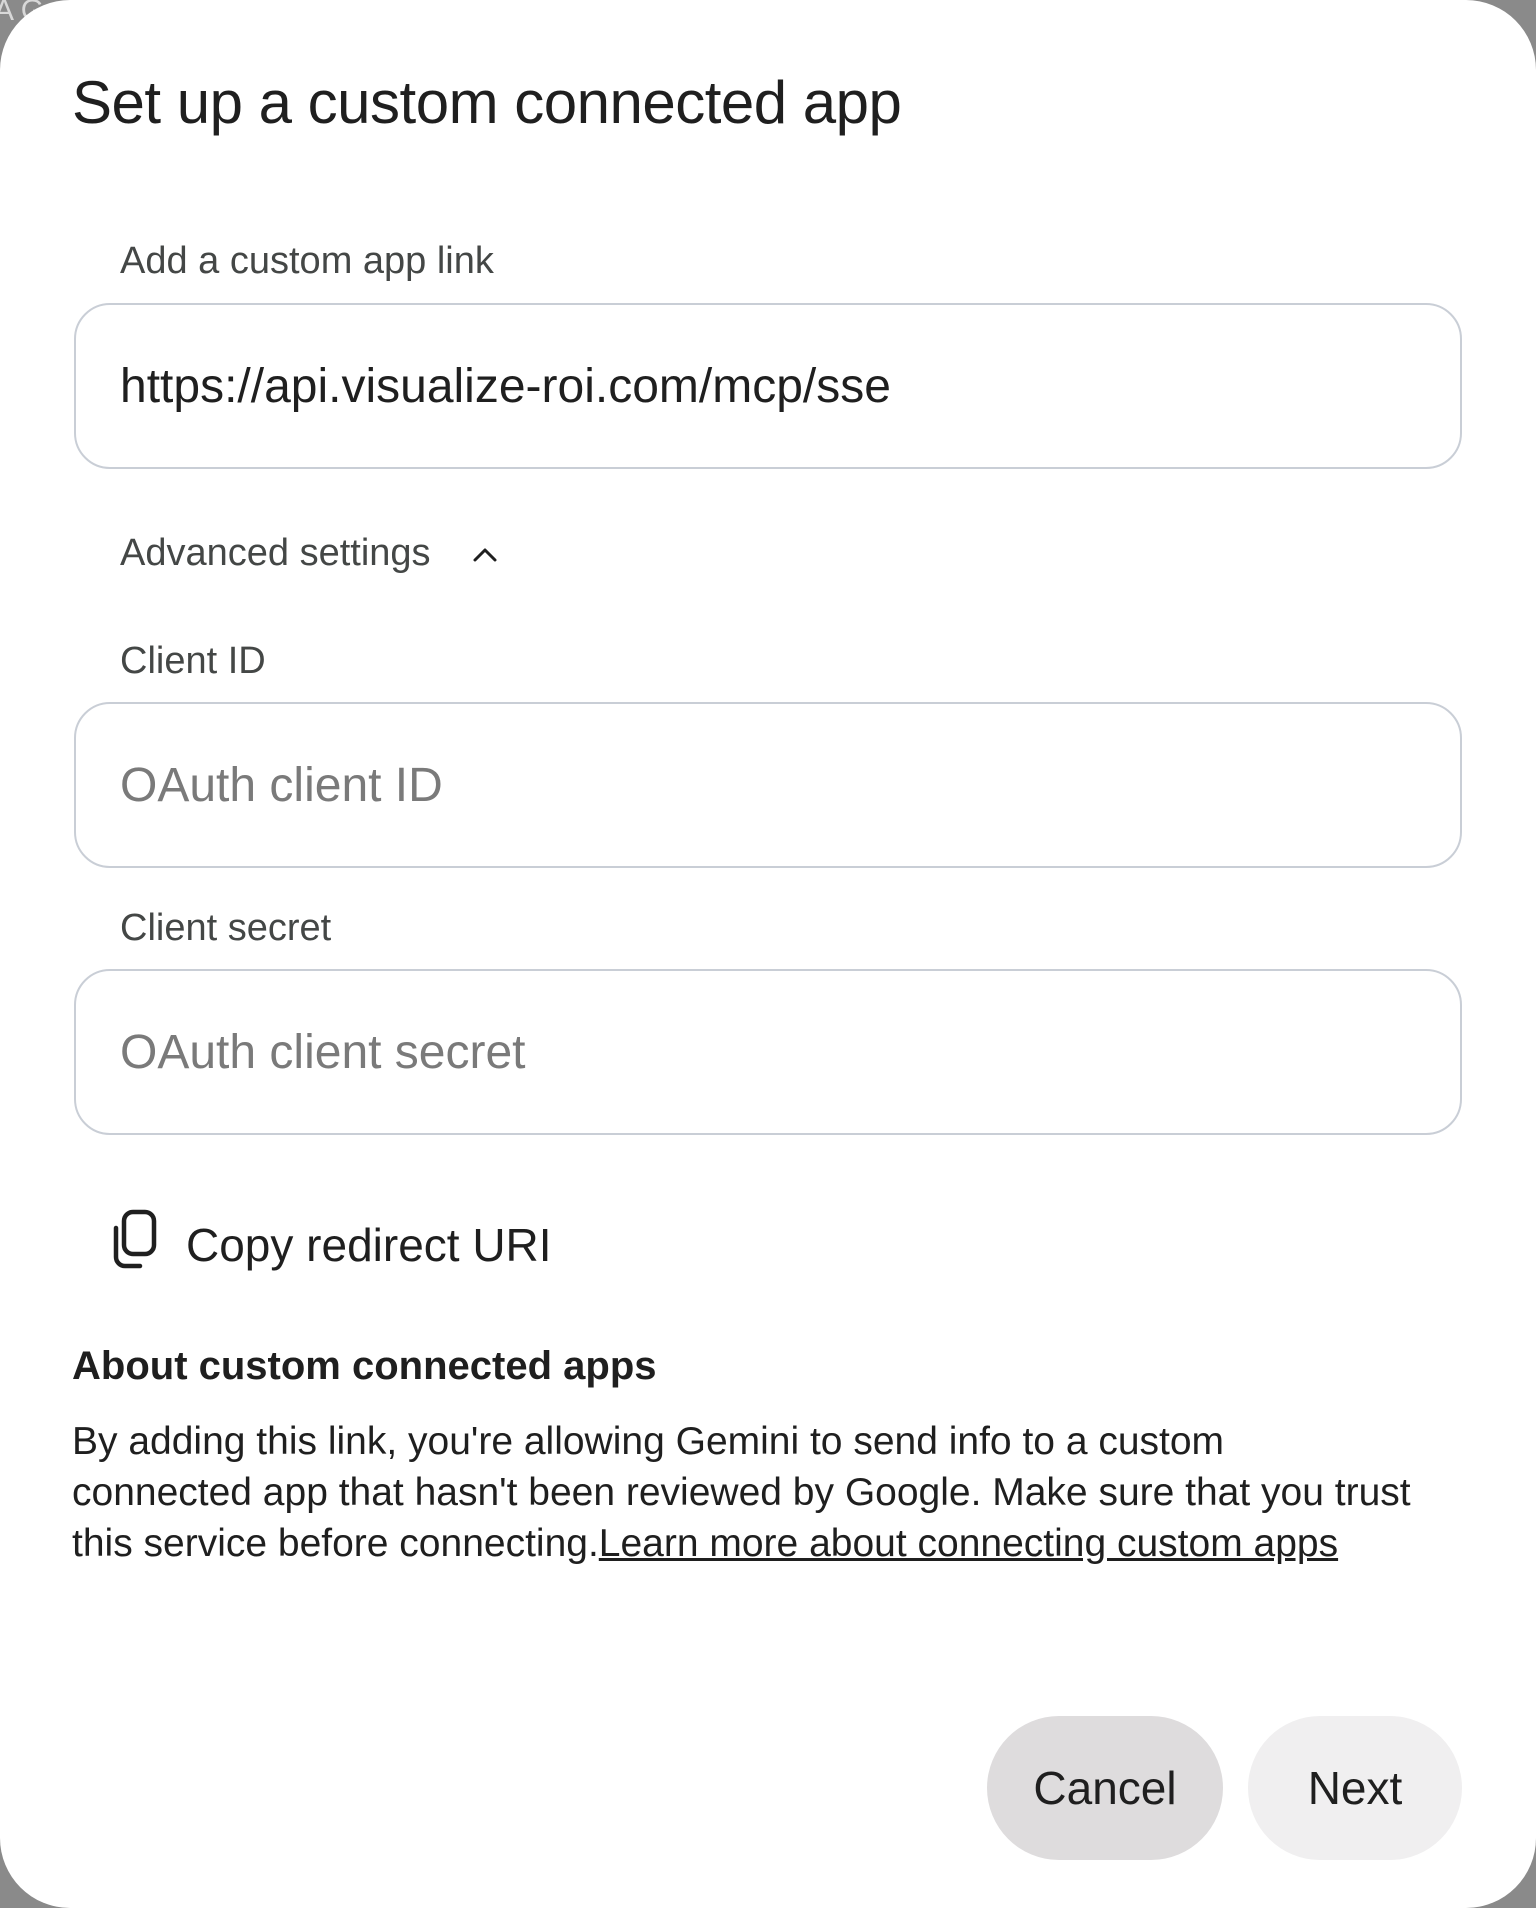 The height and width of the screenshot is (1908, 1536). What do you see at coordinates (364, 1366) in the screenshot?
I see `about-section-title: About custom connected apps` at bounding box center [364, 1366].